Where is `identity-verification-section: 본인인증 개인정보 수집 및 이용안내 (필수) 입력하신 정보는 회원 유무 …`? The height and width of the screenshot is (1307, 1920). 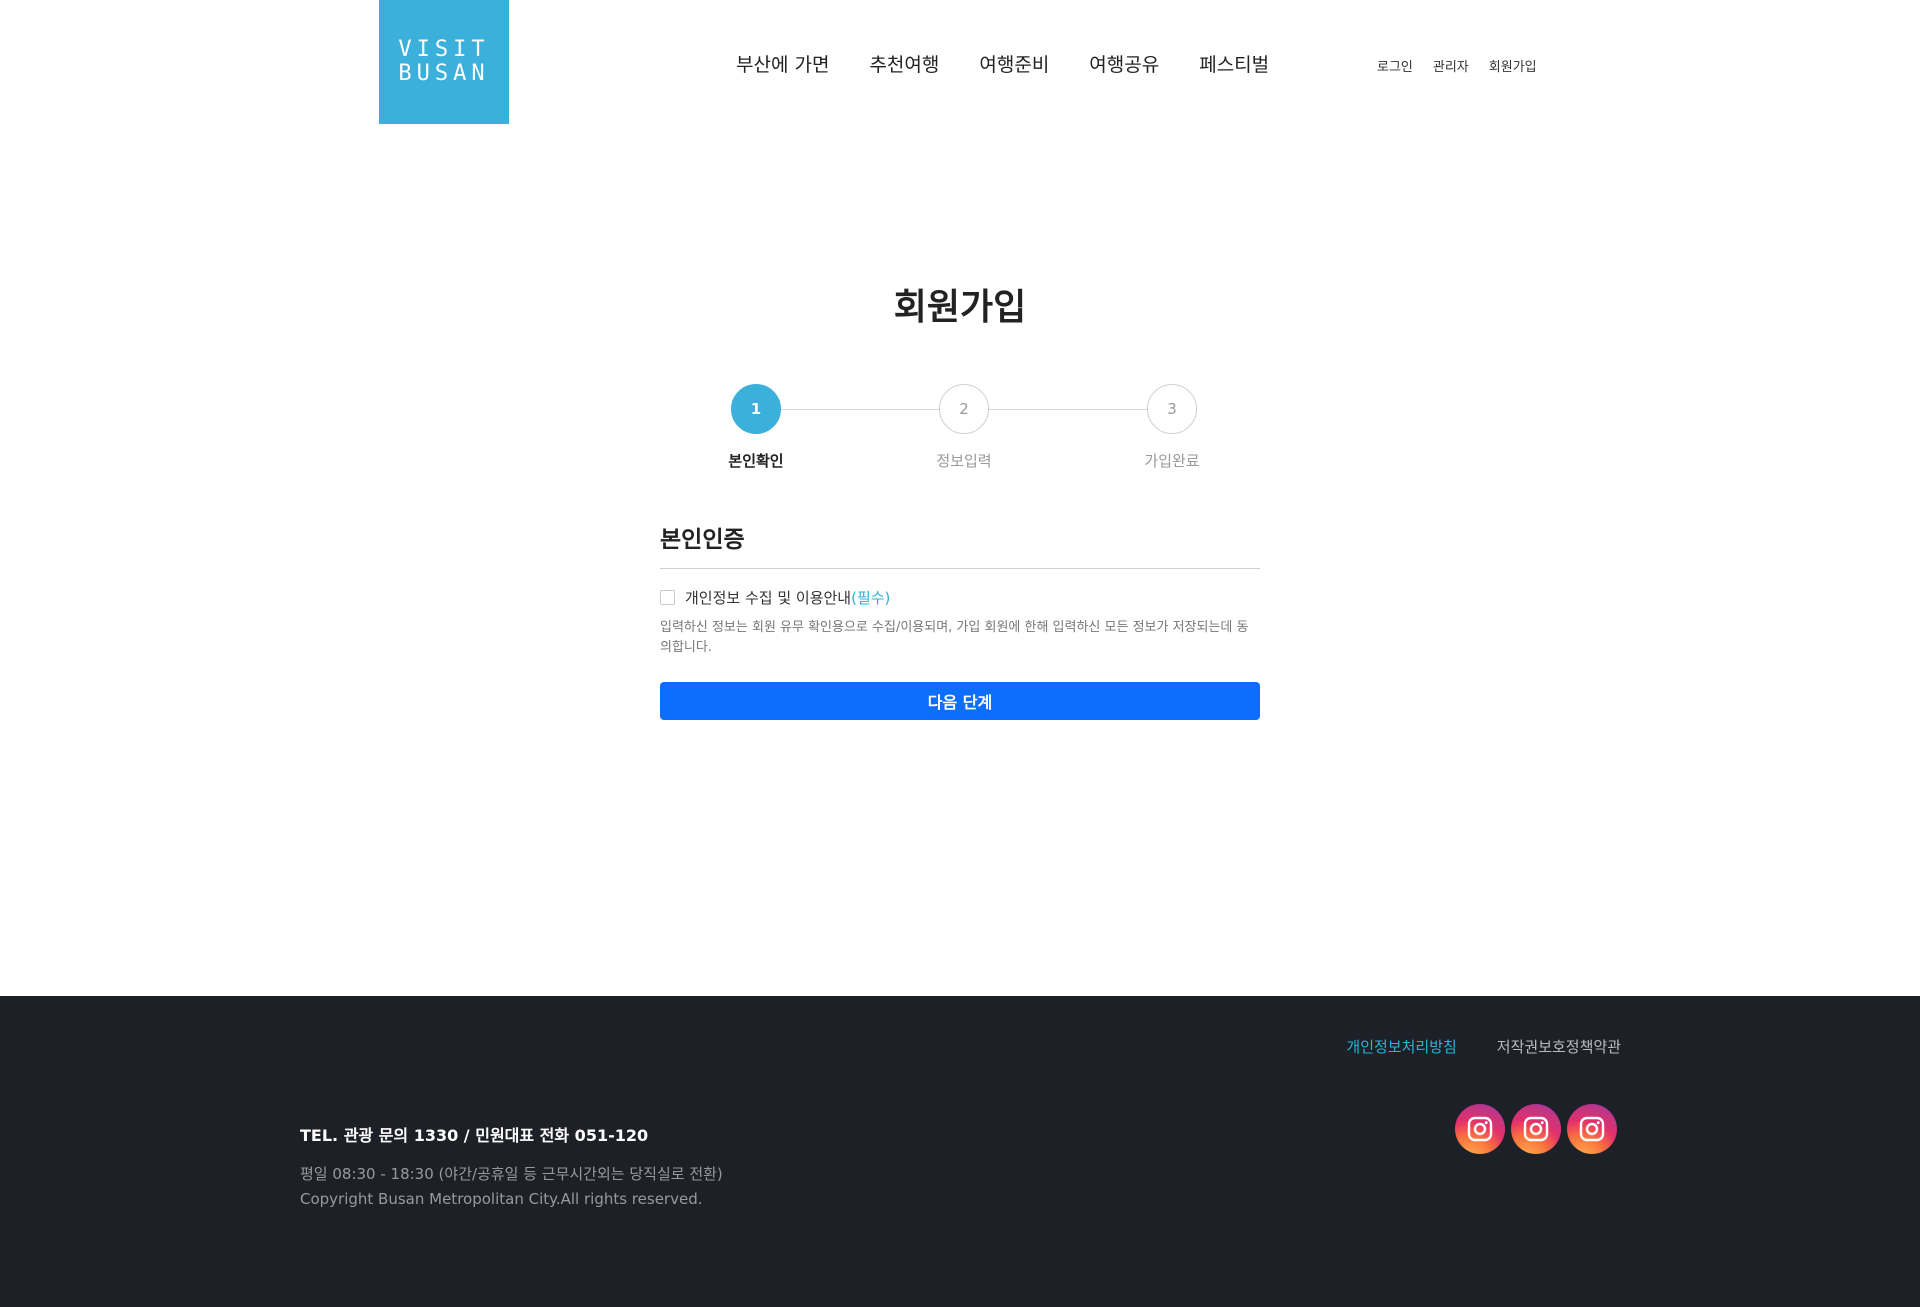
identity-verification-section: 본인인증 개인정보 수집 및 이용안내 (필수) 입력하신 정보는 회원 유무 … is located at coordinates (960, 620).